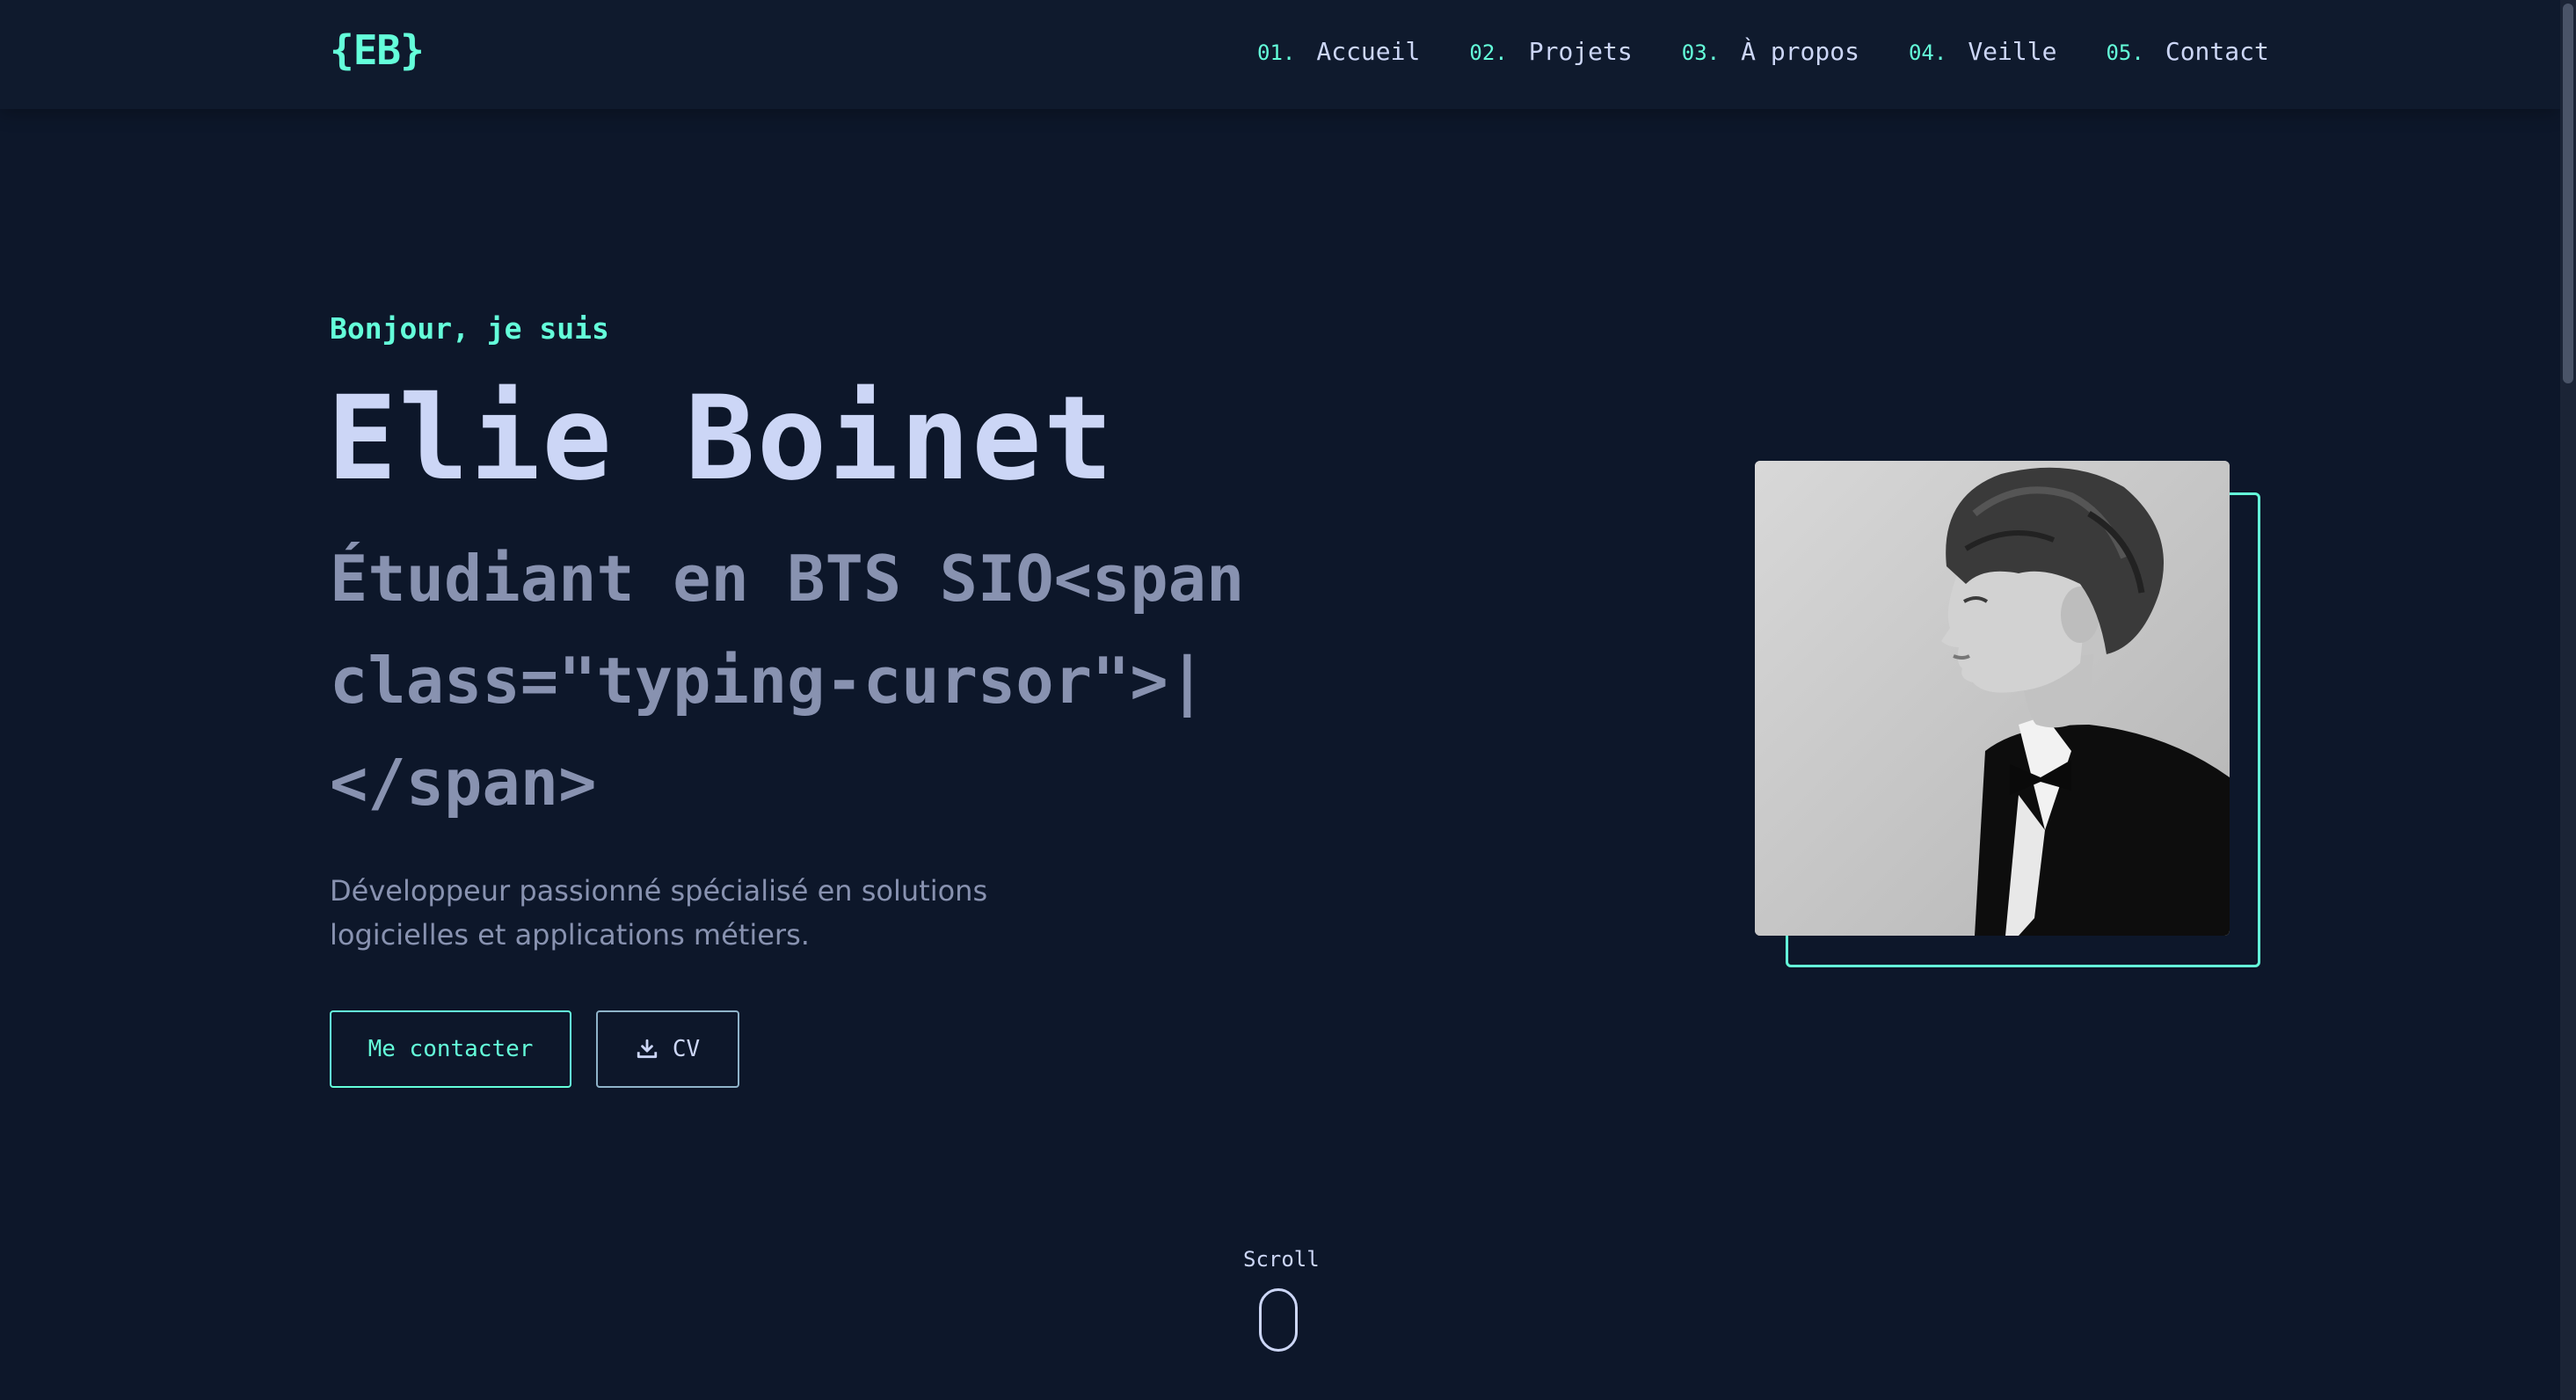 The width and height of the screenshot is (2576, 1400). Describe the element at coordinates (1278, 1320) in the screenshot. I see `mouse-icon` at that location.